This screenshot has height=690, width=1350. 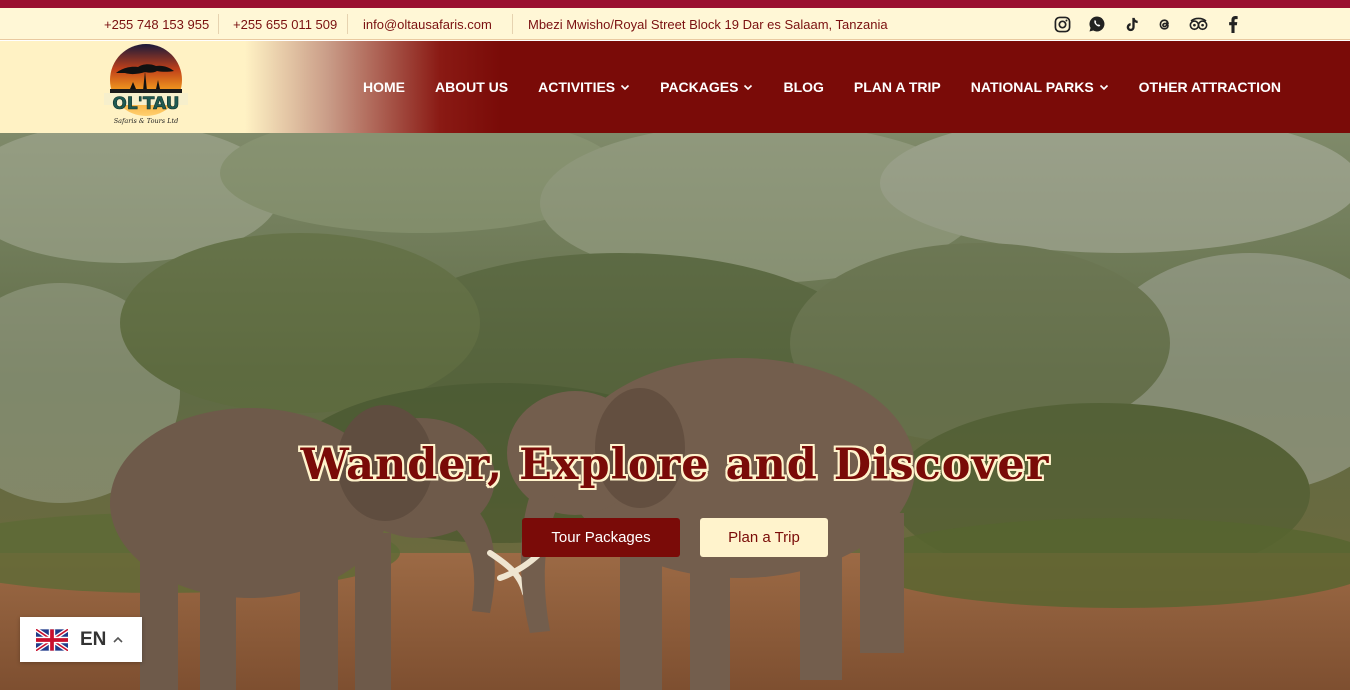 I want to click on nav-label: ABOUT US, so click(x=472, y=87).